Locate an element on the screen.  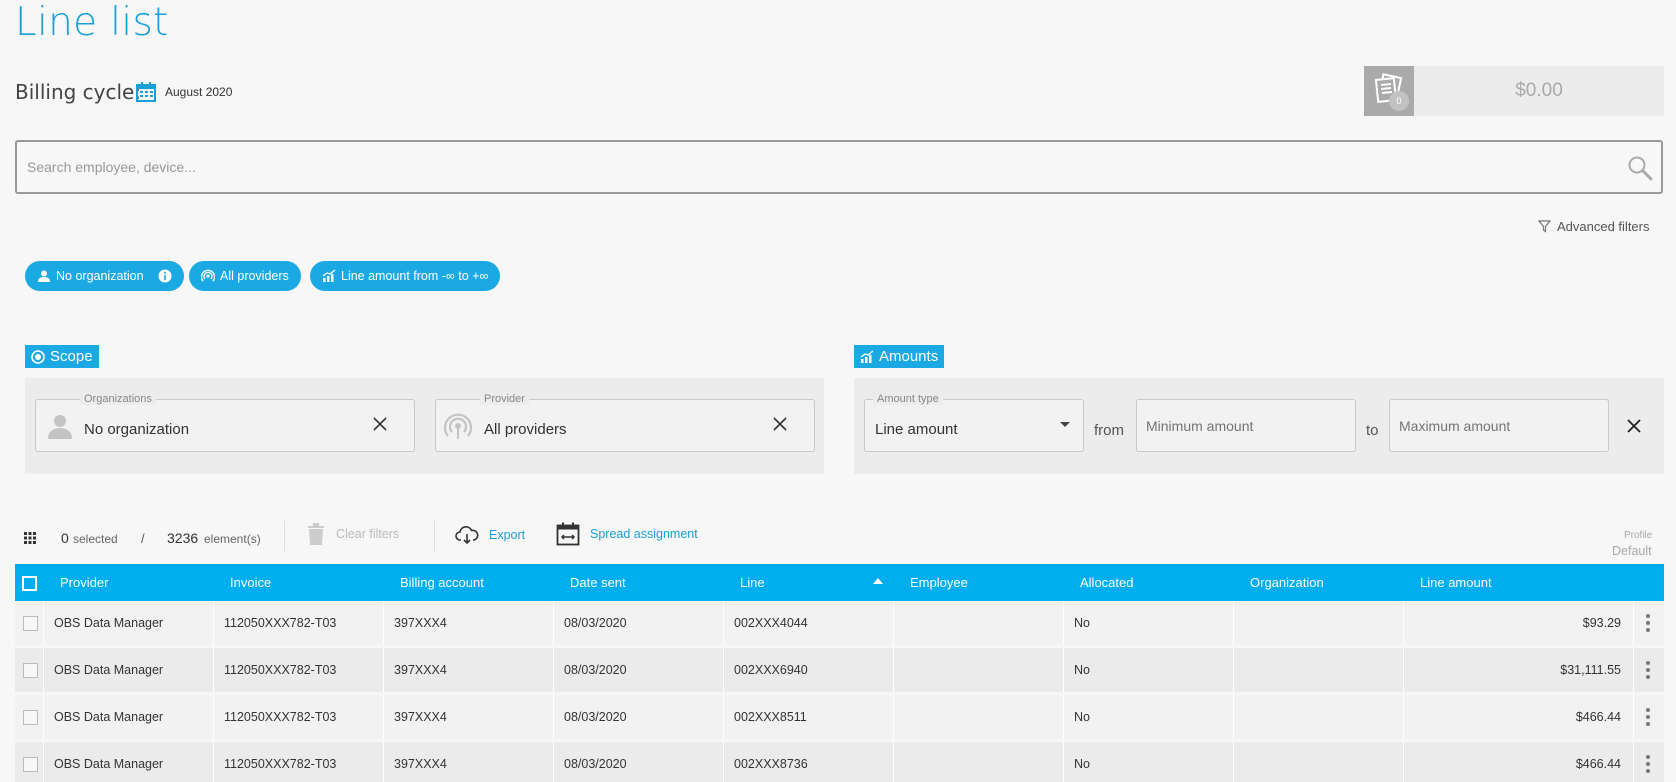
provider-value: All providers is located at coordinates (525, 429).